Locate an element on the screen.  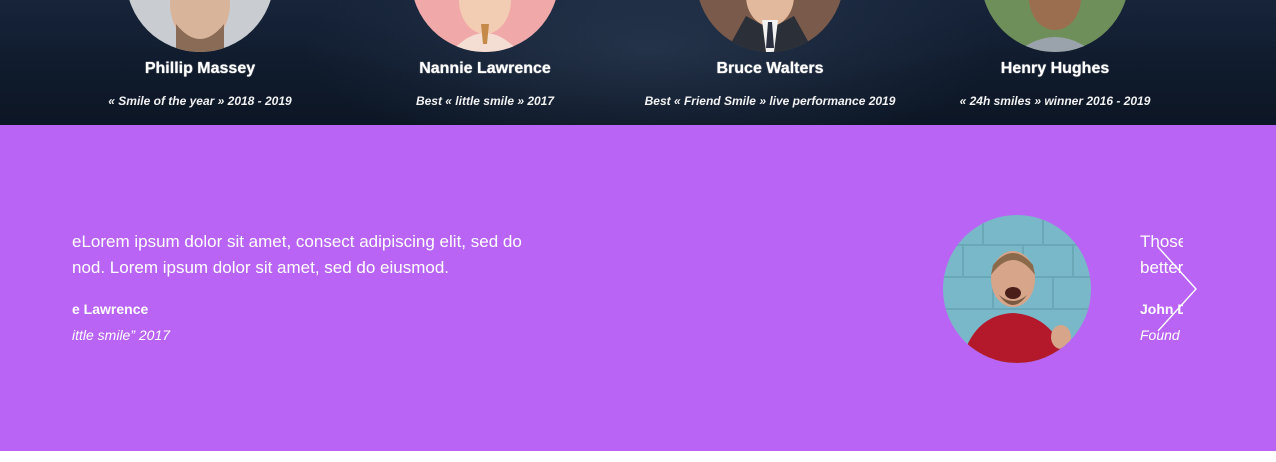
member-name: Nannie Lawrence is located at coordinates (485, 68).